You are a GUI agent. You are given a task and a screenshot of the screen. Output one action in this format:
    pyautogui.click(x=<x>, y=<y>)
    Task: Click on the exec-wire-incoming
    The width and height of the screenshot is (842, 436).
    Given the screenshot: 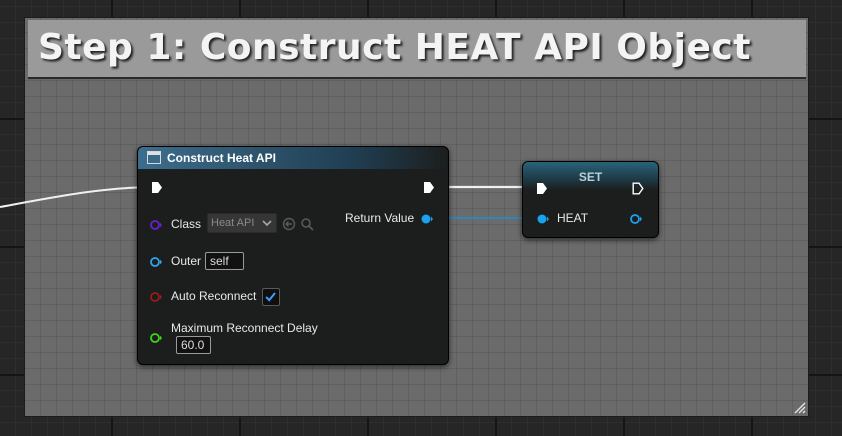 What is the action you would take?
    pyautogui.click(x=76, y=197)
    